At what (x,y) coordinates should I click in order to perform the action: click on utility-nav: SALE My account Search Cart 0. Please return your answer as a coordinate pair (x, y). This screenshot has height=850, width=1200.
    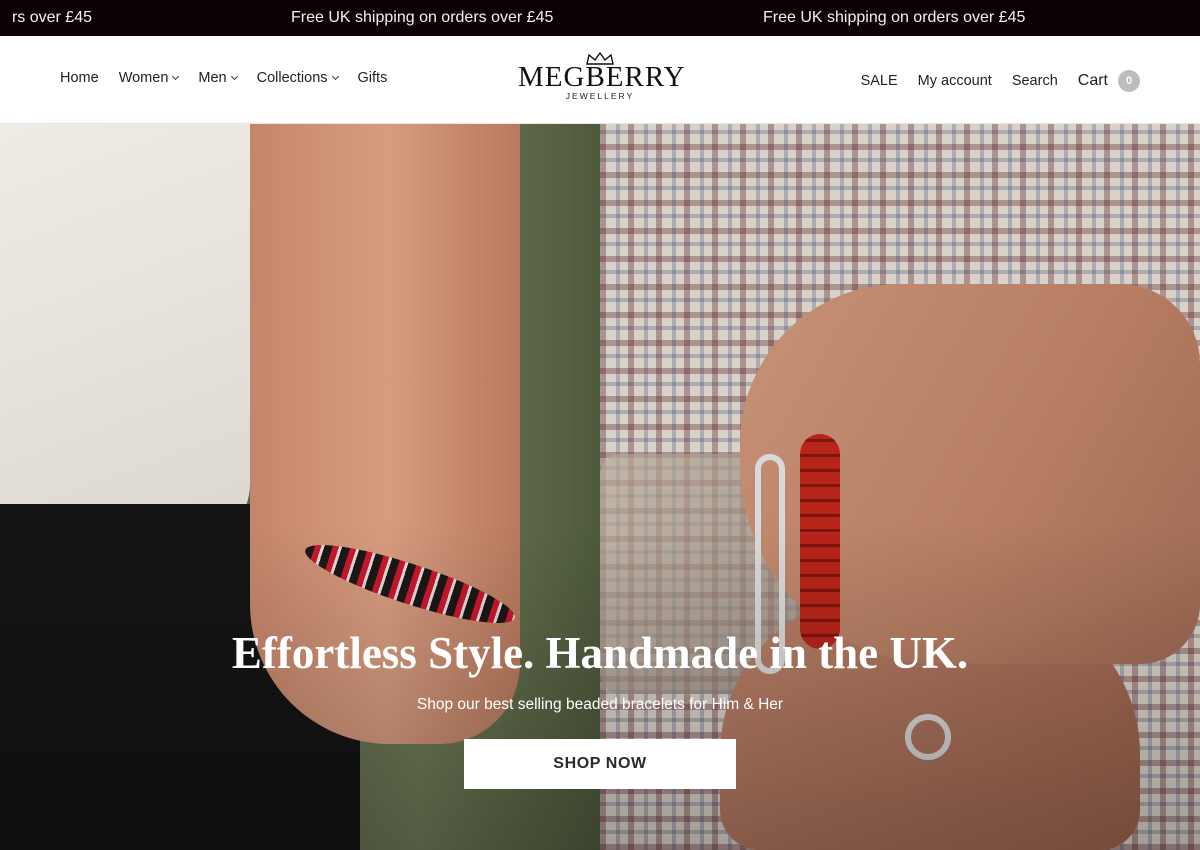
    Looking at the image, I should click on (990, 81).